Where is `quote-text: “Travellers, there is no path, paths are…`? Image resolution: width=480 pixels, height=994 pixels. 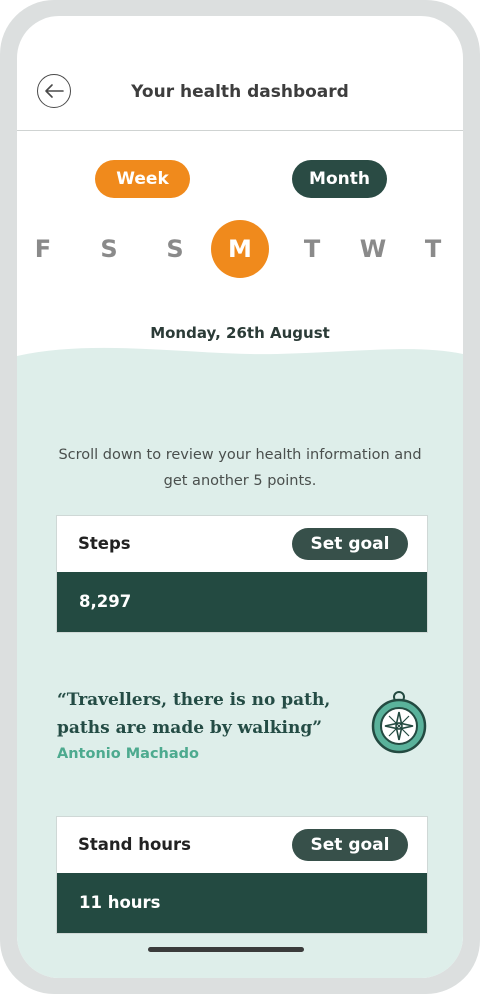 quote-text: “Travellers, there is no path, paths are… is located at coordinates (194, 714).